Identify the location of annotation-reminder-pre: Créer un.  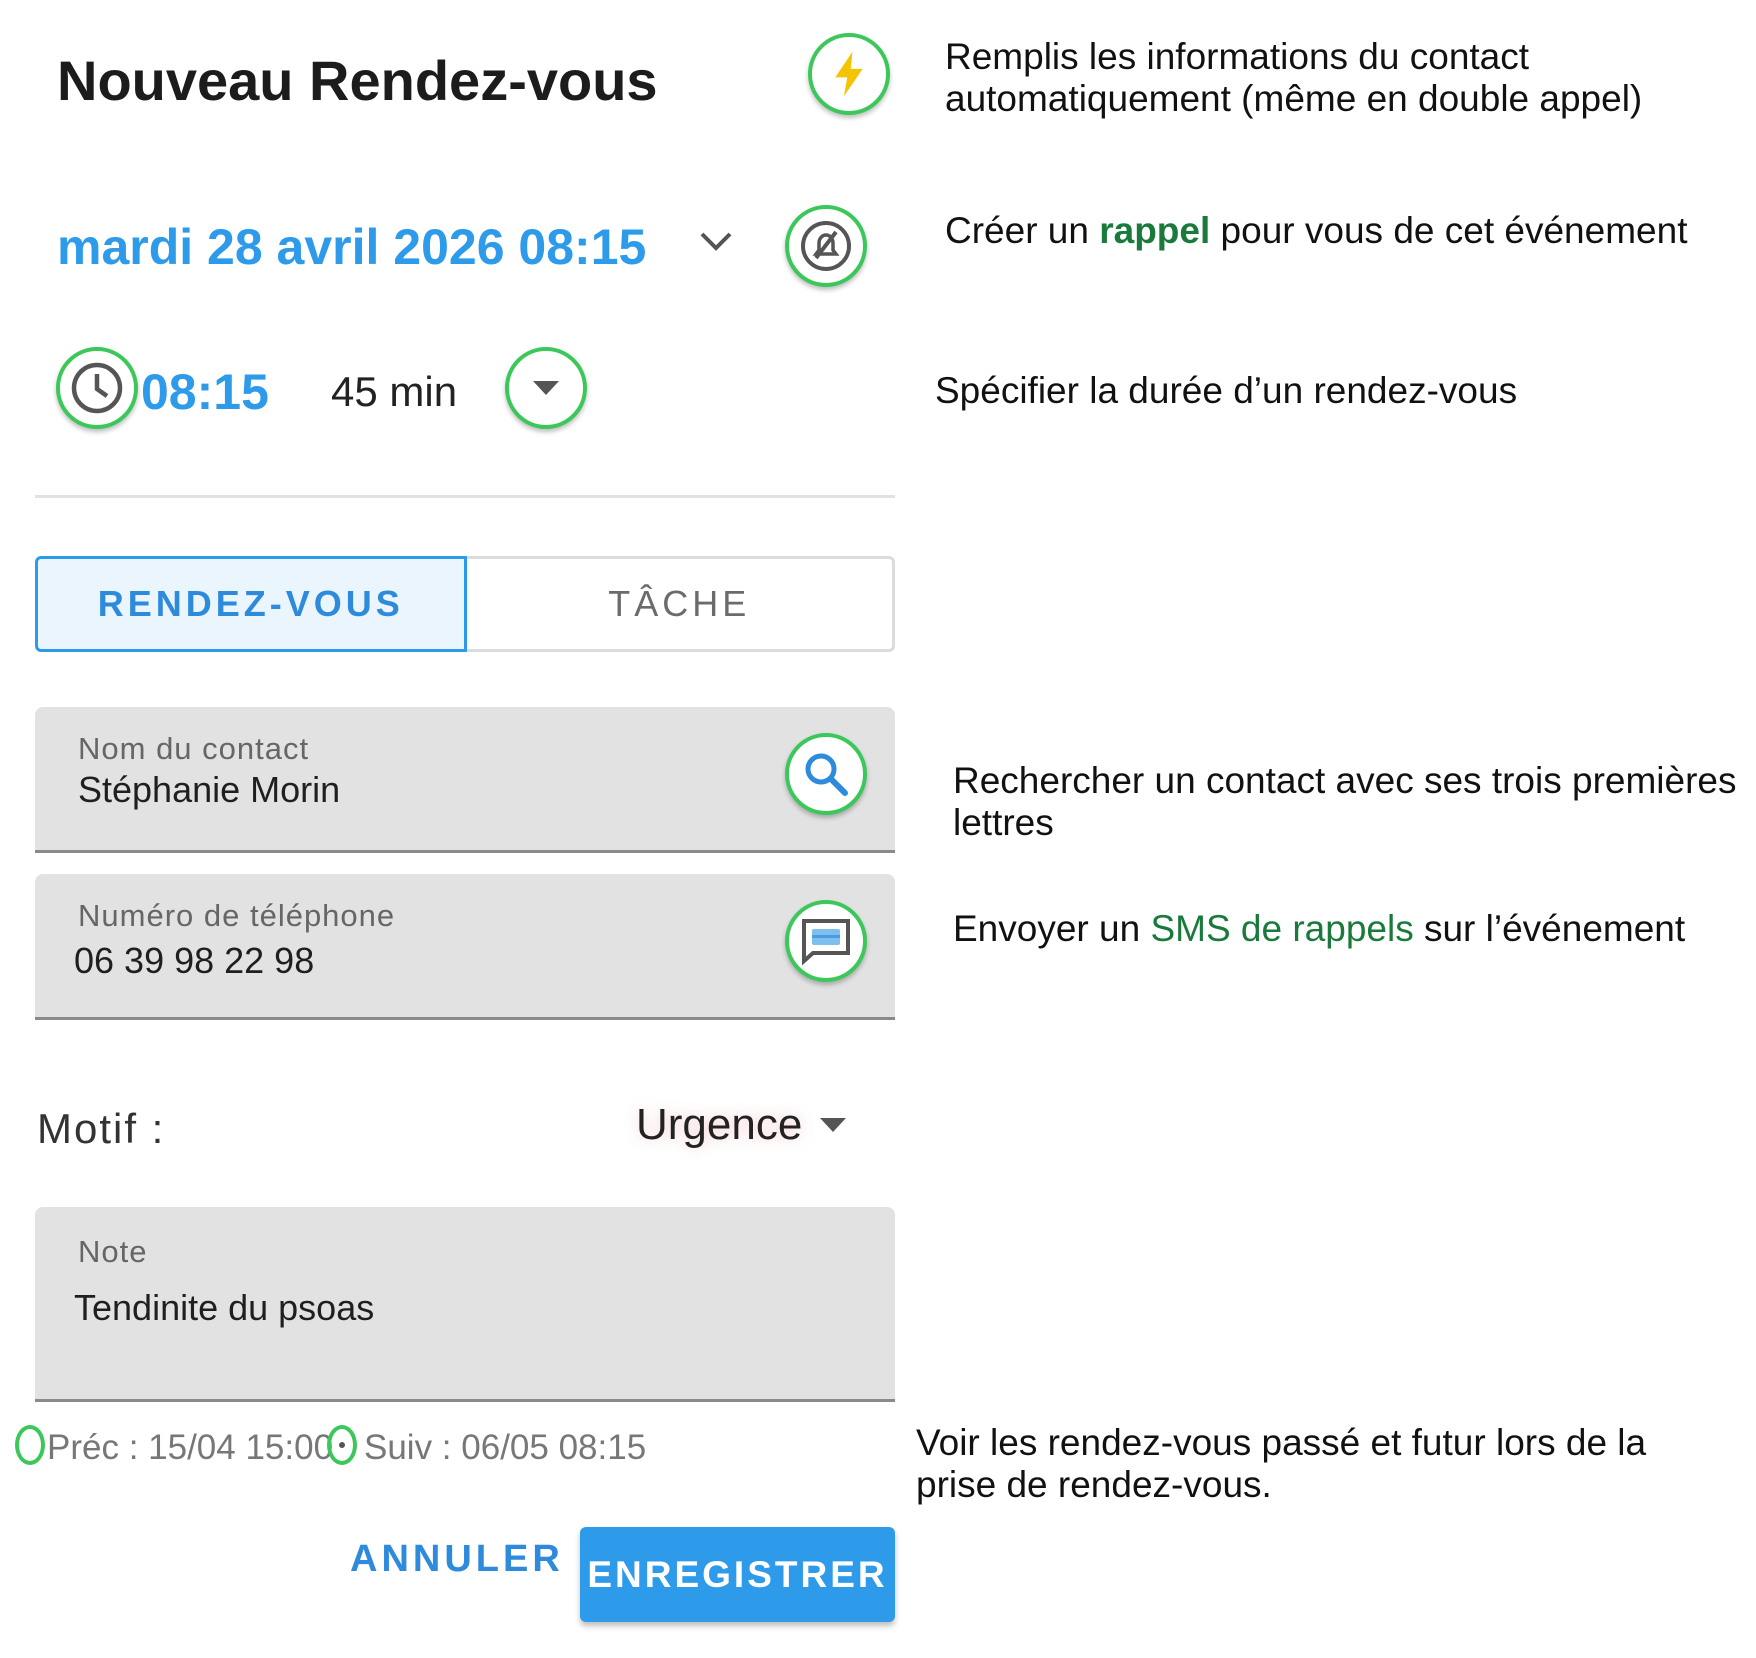
(1022, 230).